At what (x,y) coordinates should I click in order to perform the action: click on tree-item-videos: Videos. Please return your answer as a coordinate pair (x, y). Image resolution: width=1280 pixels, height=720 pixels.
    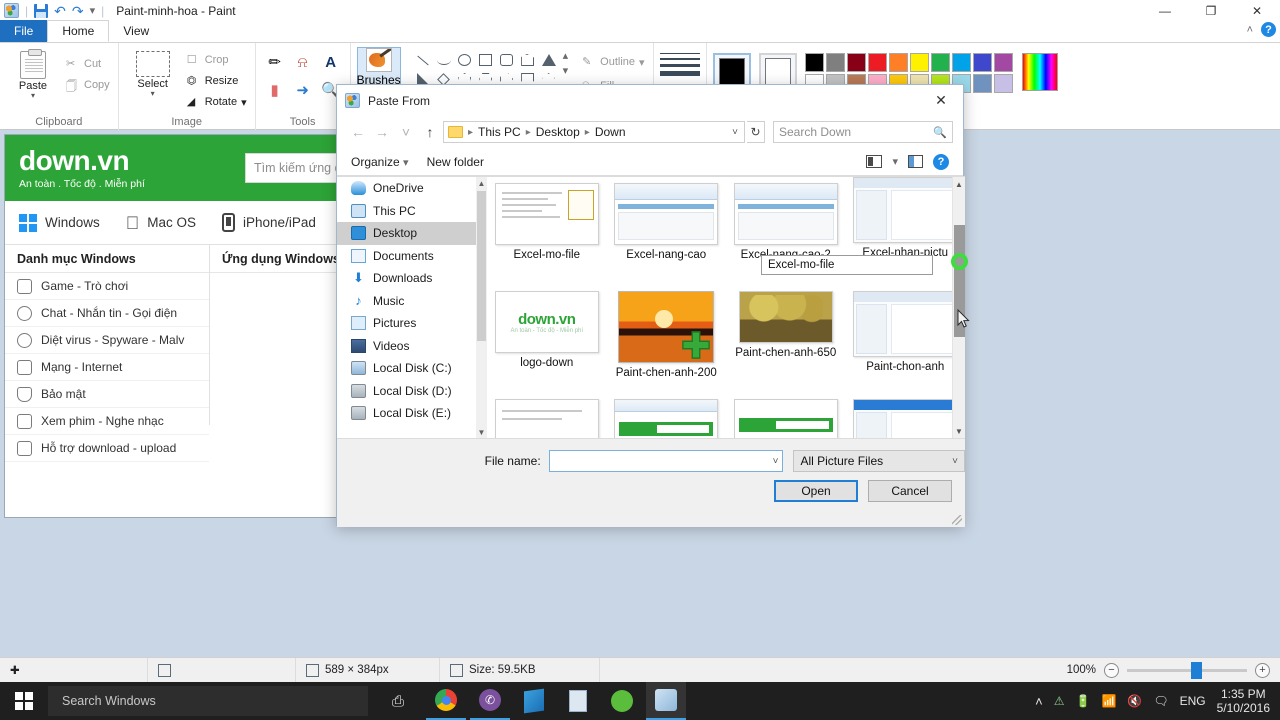
    Looking at the image, I should click on (412, 346).